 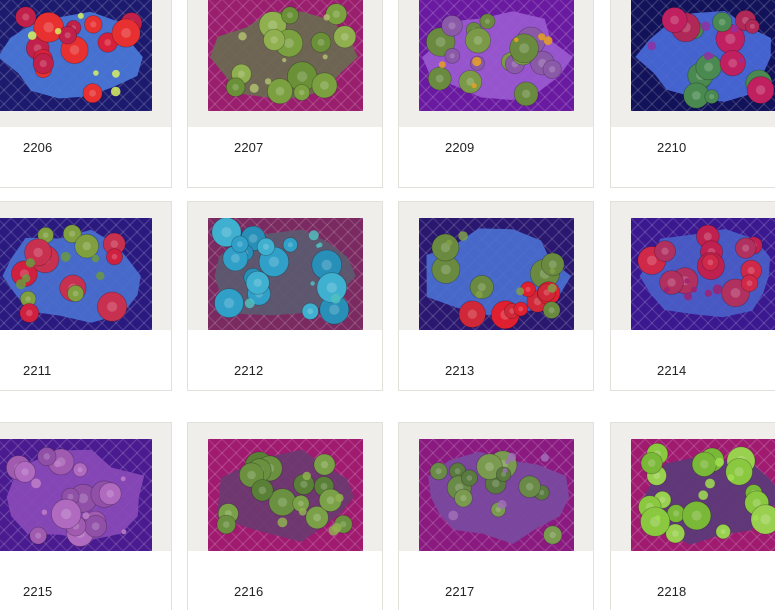 What do you see at coordinates (249, 591) in the screenshot?
I see `item-number: 2216` at bounding box center [249, 591].